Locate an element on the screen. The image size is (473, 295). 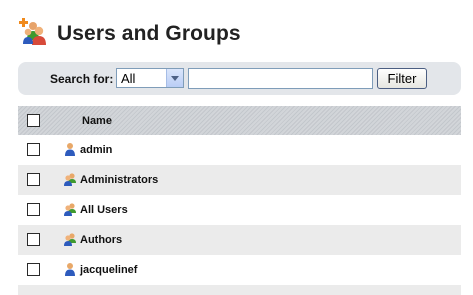
row-name: admin is located at coordinates (96, 150).